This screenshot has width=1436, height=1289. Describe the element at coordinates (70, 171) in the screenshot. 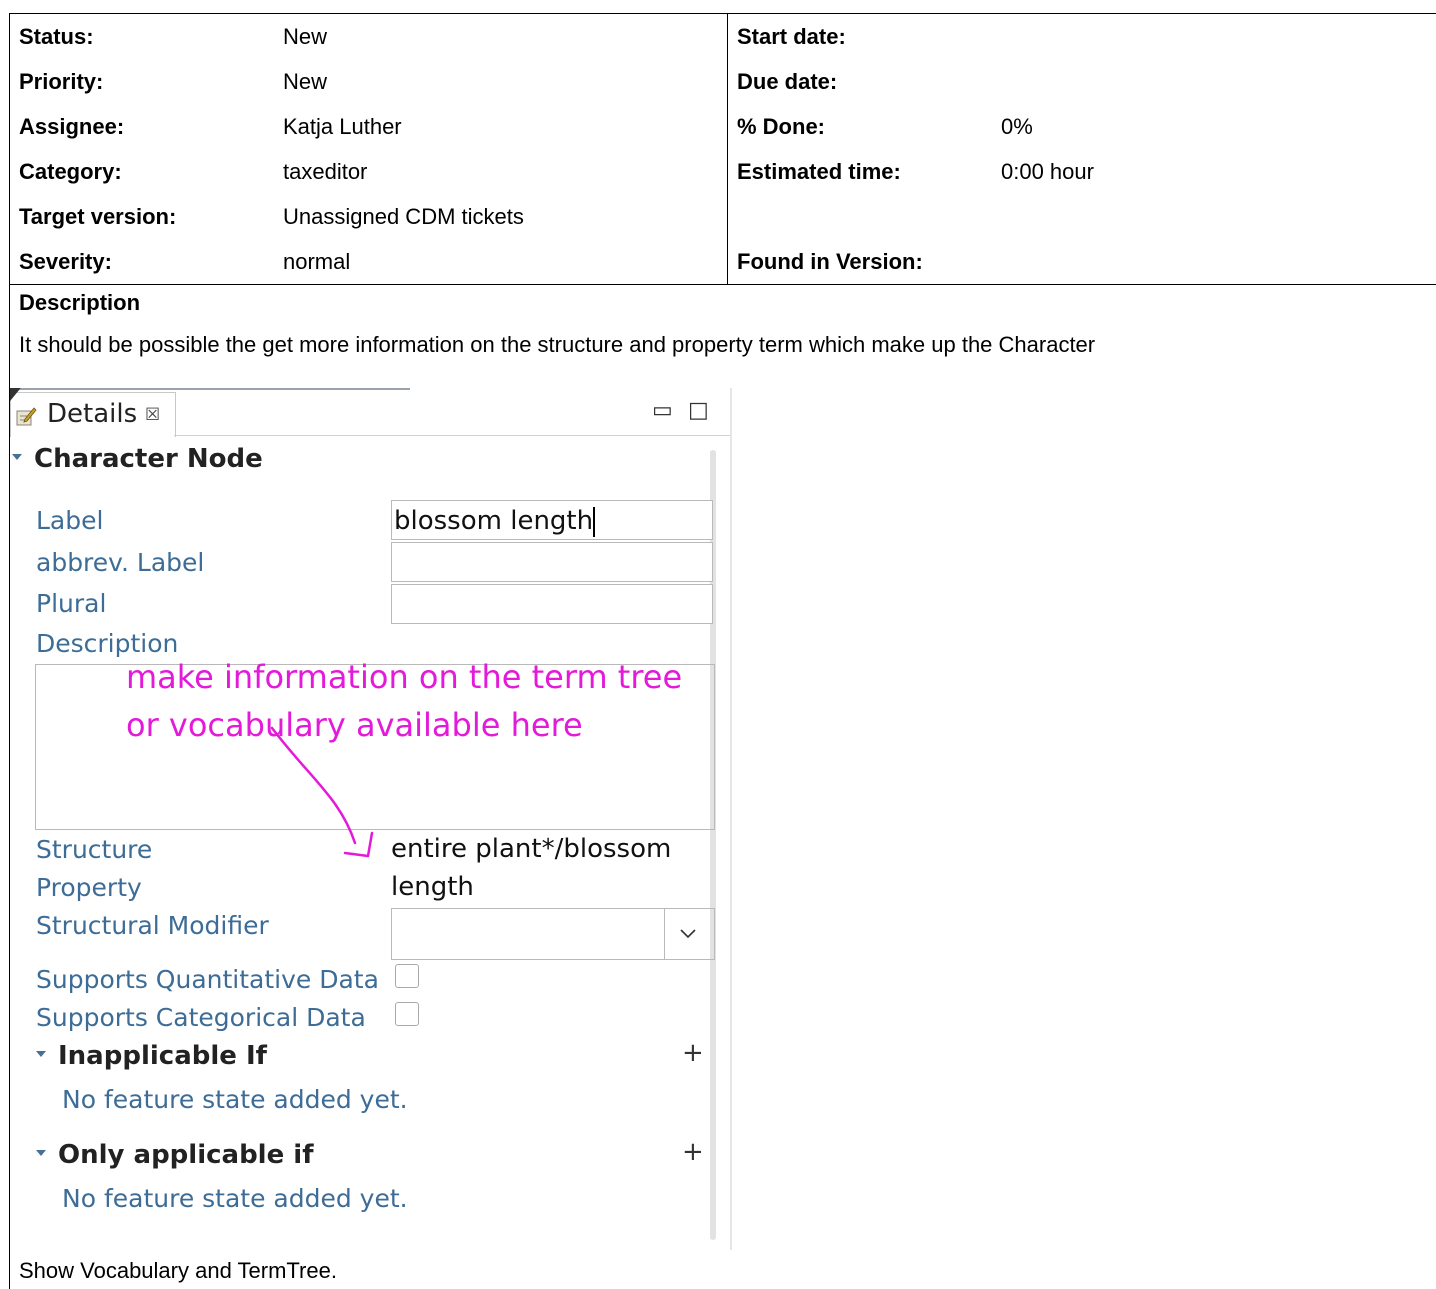

I see `category-label: Category:` at that location.